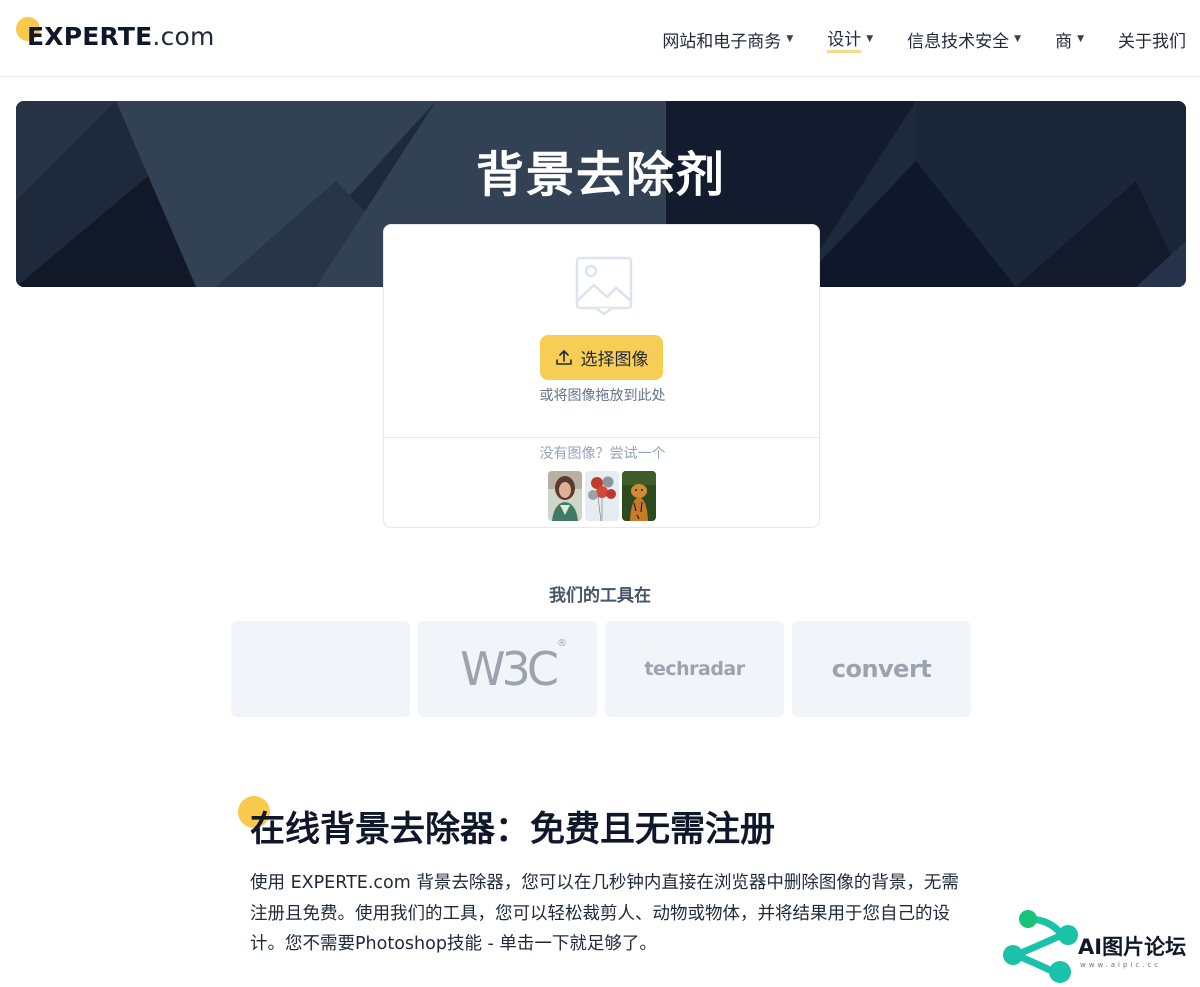 This screenshot has width=1200, height=987. I want to click on site-logo: EXPERTE.com, so click(116, 38).